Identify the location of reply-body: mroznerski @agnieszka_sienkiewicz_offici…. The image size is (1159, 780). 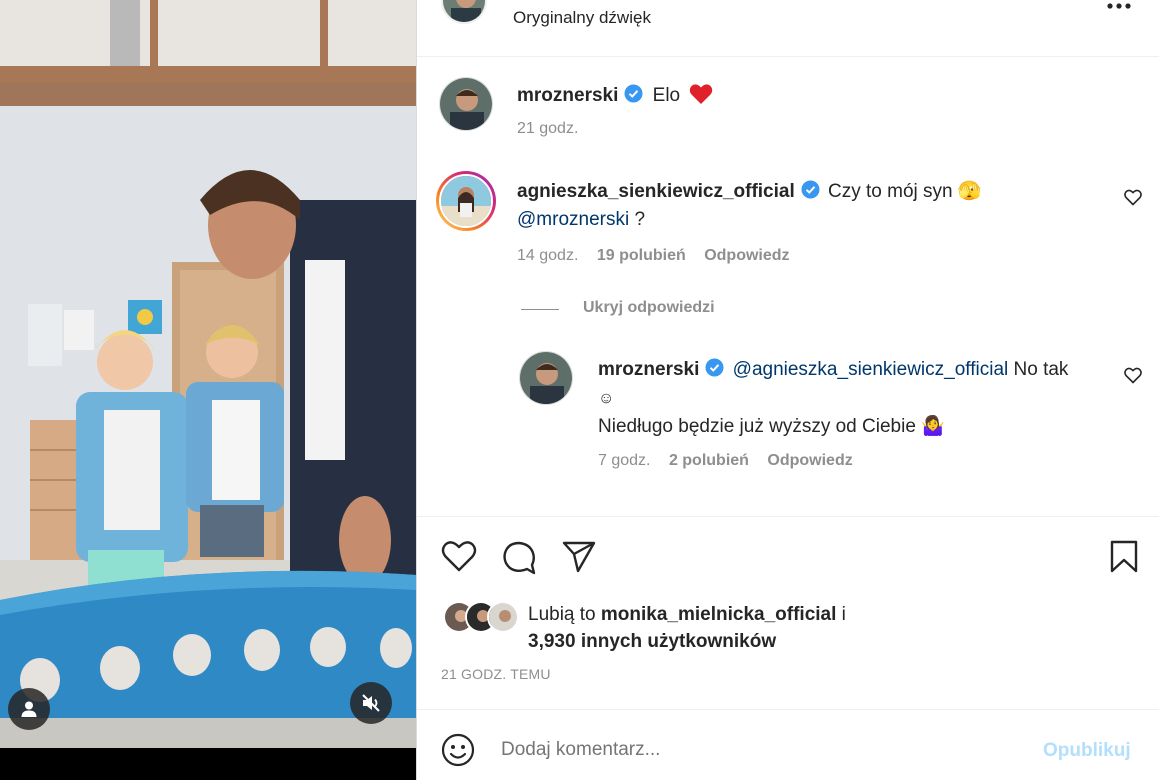
(853, 398).